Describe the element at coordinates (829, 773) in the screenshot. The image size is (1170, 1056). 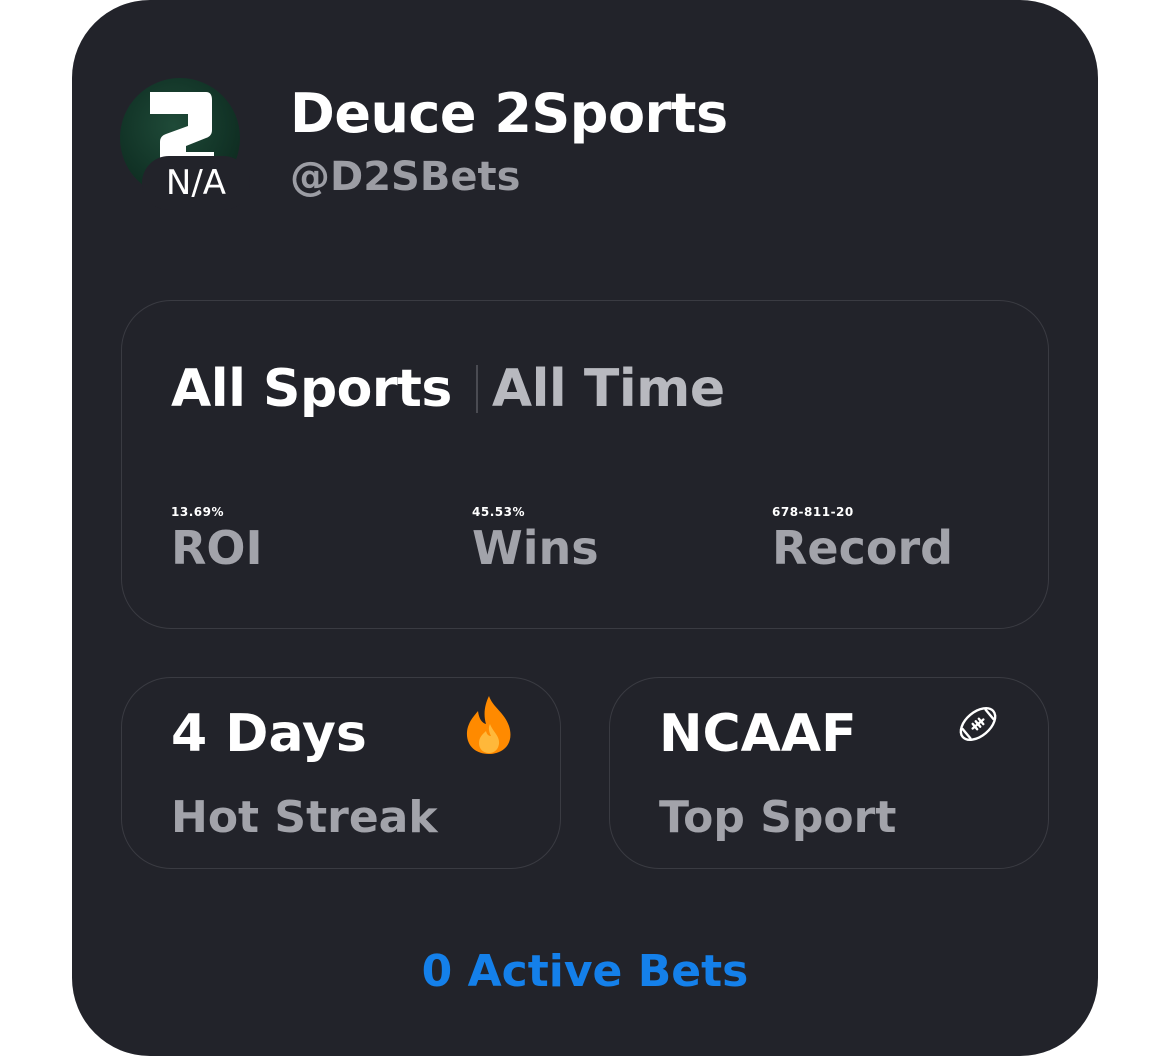
I see `top-sport-tile: NCAAF Top Sport` at that location.